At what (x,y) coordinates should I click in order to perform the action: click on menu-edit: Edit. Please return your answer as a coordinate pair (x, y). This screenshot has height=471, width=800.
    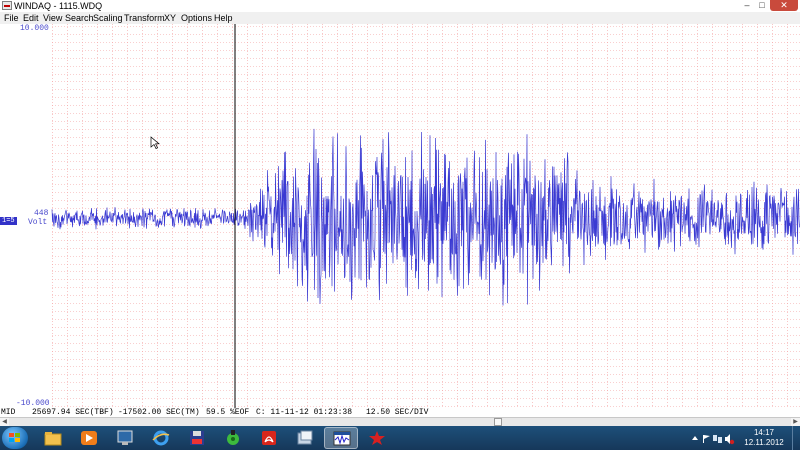
    Looking at the image, I should click on (31, 18).